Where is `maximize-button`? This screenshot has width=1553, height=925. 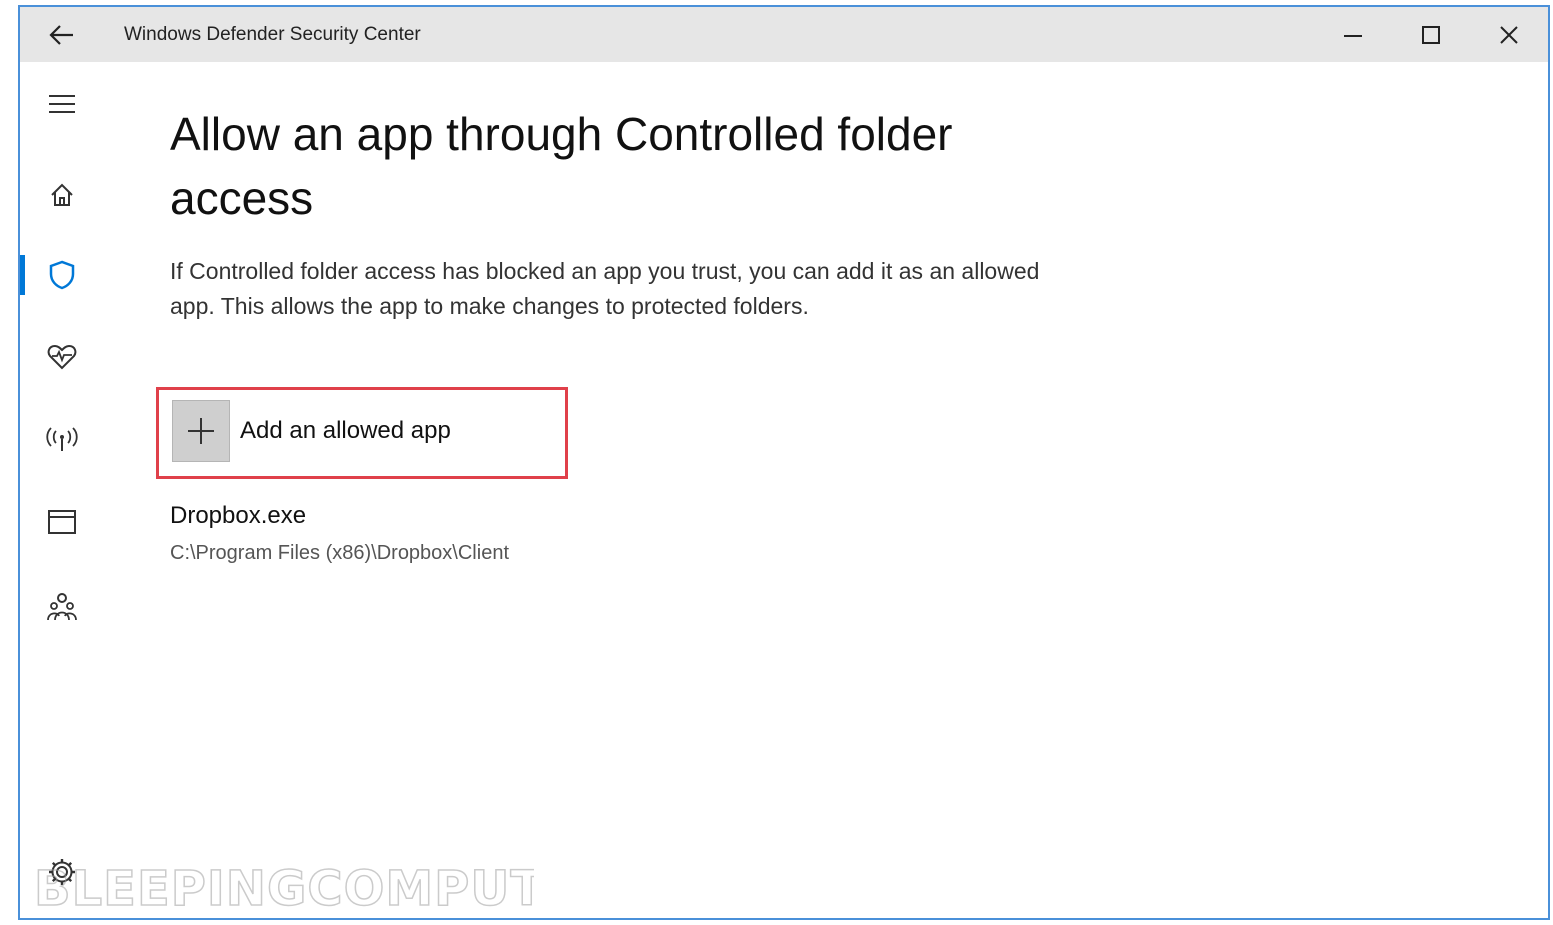 maximize-button is located at coordinates (1431, 34).